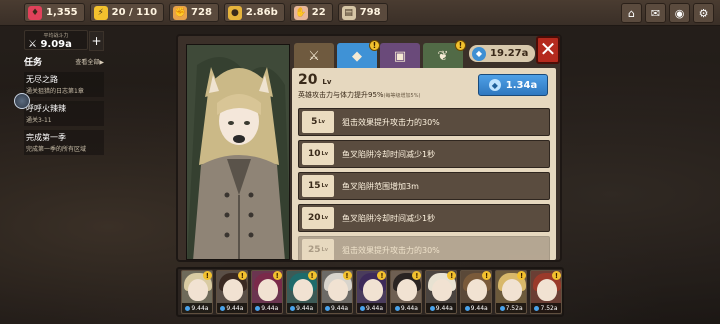 The image size is (720, 324). I want to click on crossed-swords-icon: ⚔, so click(314, 56).